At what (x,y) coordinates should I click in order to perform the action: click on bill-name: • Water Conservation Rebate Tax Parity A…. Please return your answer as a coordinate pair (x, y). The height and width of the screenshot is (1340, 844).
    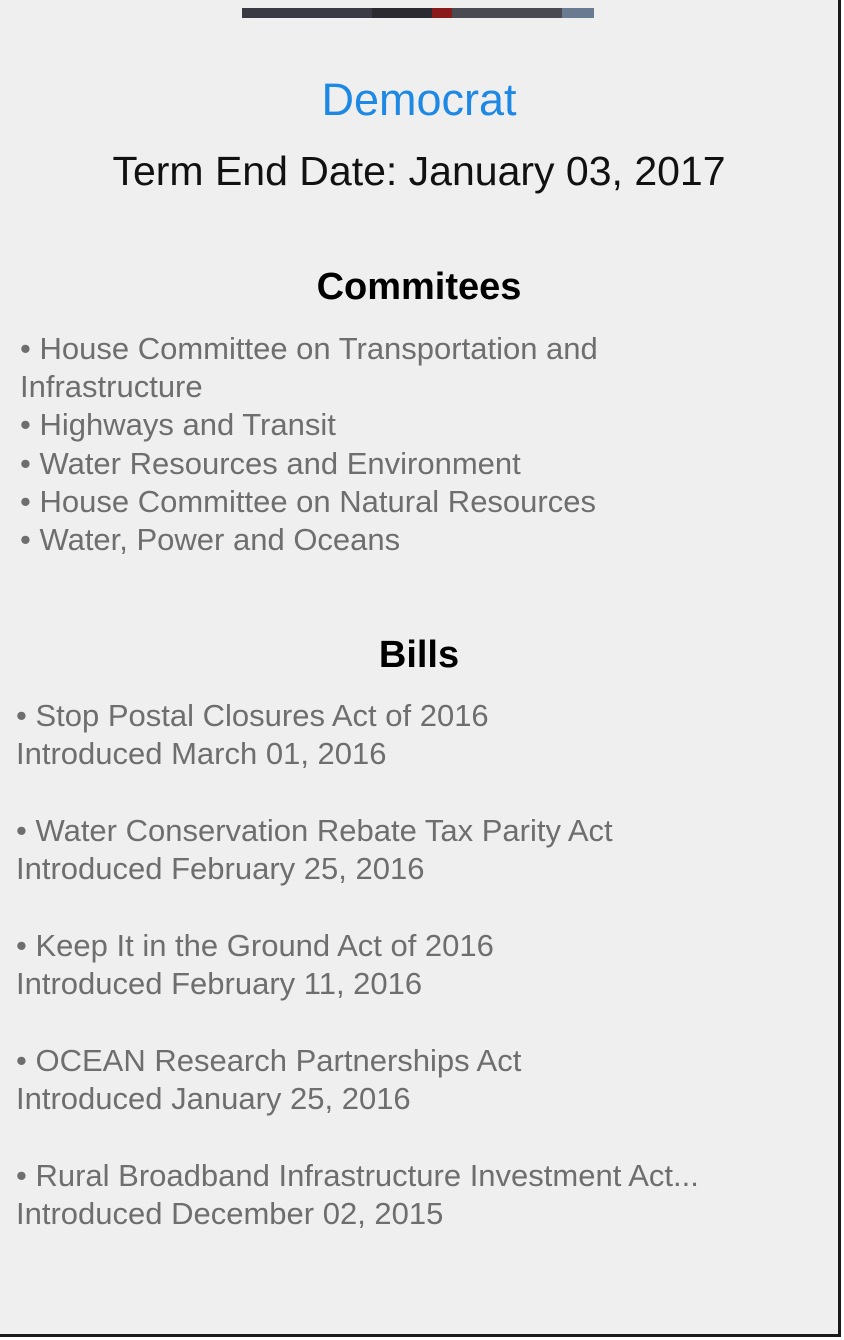
    Looking at the image, I should click on (314, 830).